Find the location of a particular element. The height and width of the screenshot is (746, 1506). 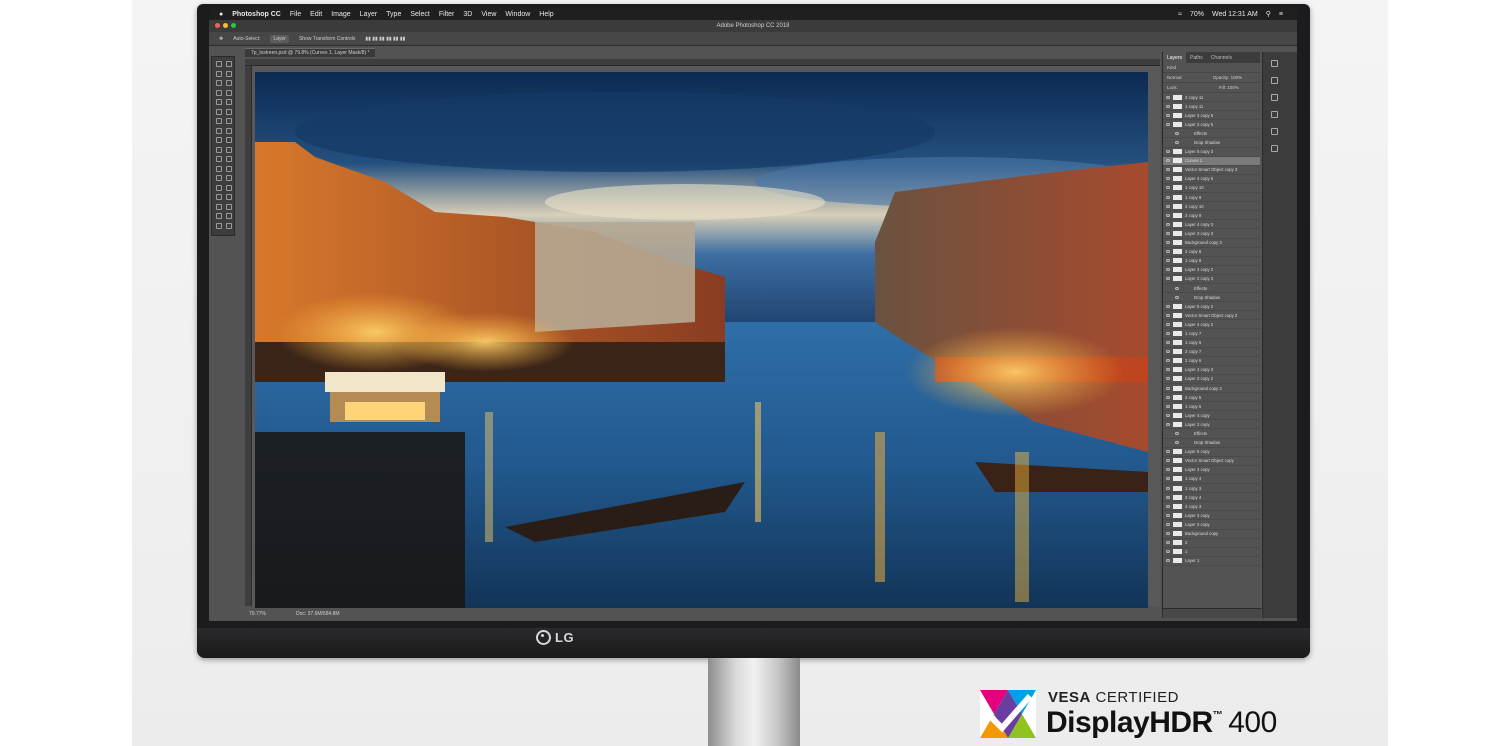

zoom-level: 79.77% is located at coordinates (257, 614).